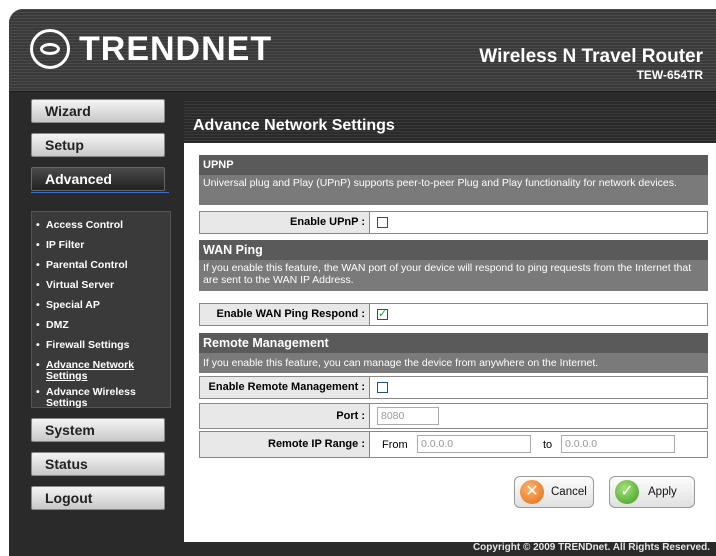  I want to click on menu-system: System, so click(98, 430).